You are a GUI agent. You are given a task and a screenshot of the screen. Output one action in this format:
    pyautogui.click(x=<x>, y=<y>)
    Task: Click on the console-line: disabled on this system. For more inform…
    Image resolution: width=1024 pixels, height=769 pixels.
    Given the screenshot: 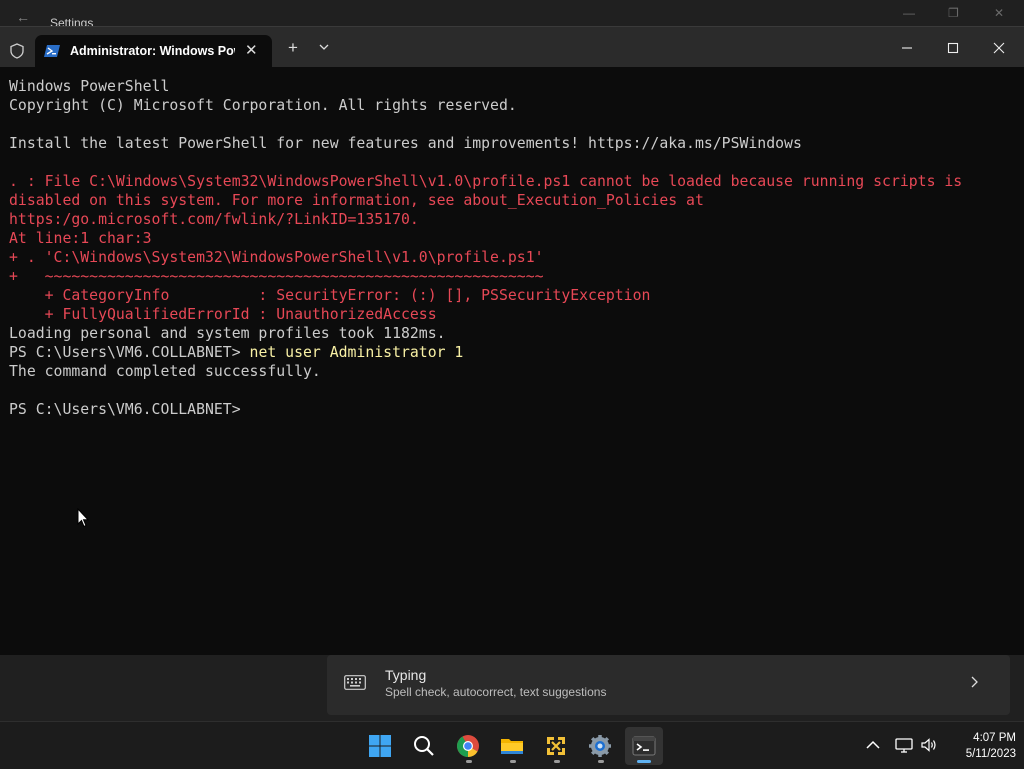 What is the action you would take?
    pyautogui.click(x=514, y=200)
    